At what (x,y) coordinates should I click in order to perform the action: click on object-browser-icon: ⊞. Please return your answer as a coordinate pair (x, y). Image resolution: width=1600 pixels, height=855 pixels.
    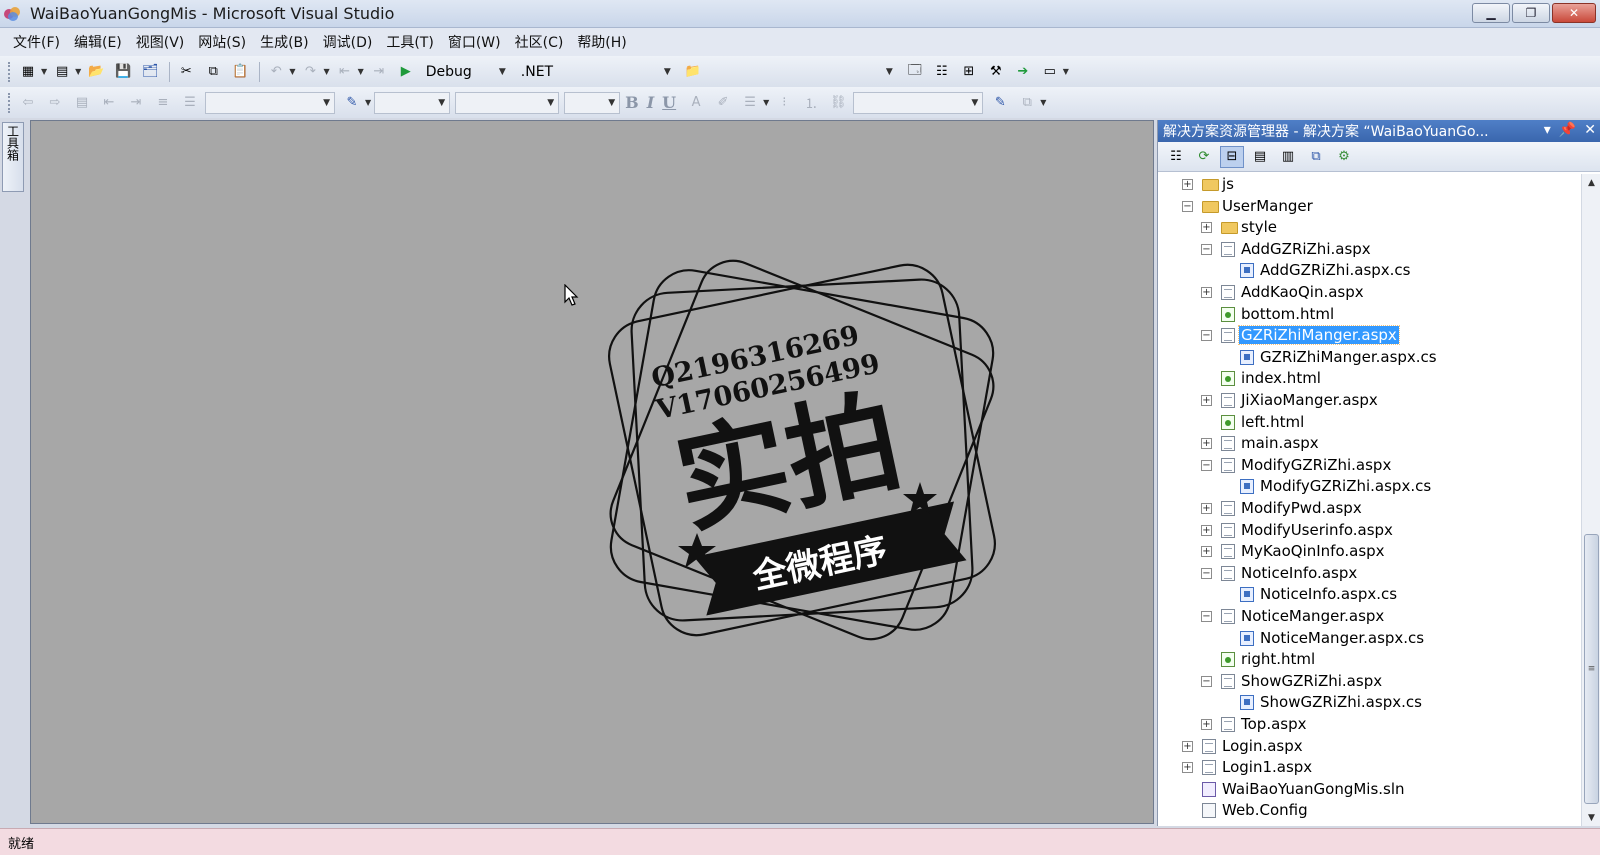
    Looking at the image, I should click on (969, 72).